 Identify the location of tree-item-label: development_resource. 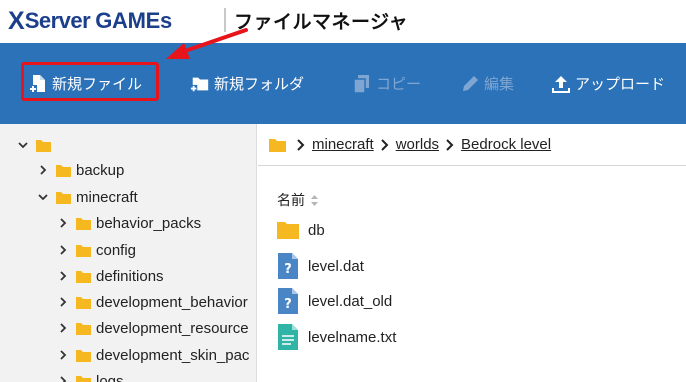
(172, 328).